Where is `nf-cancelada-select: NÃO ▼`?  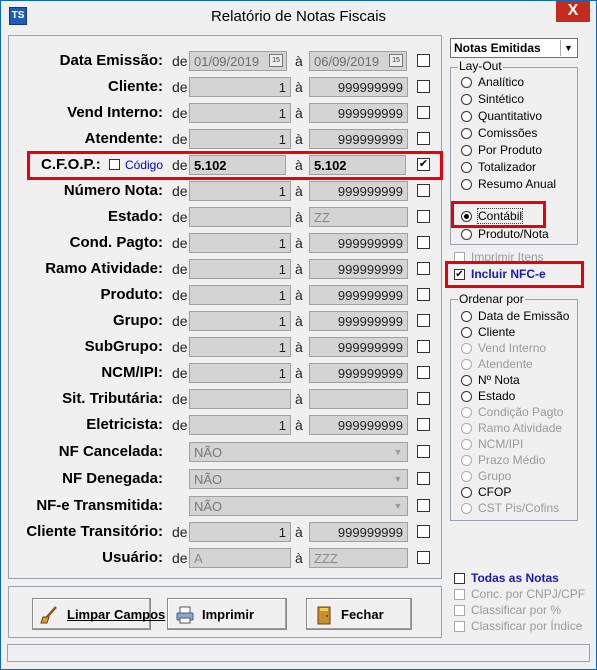
nf-cancelada-select: NÃO ▼ is located at coordinates (298, 452).